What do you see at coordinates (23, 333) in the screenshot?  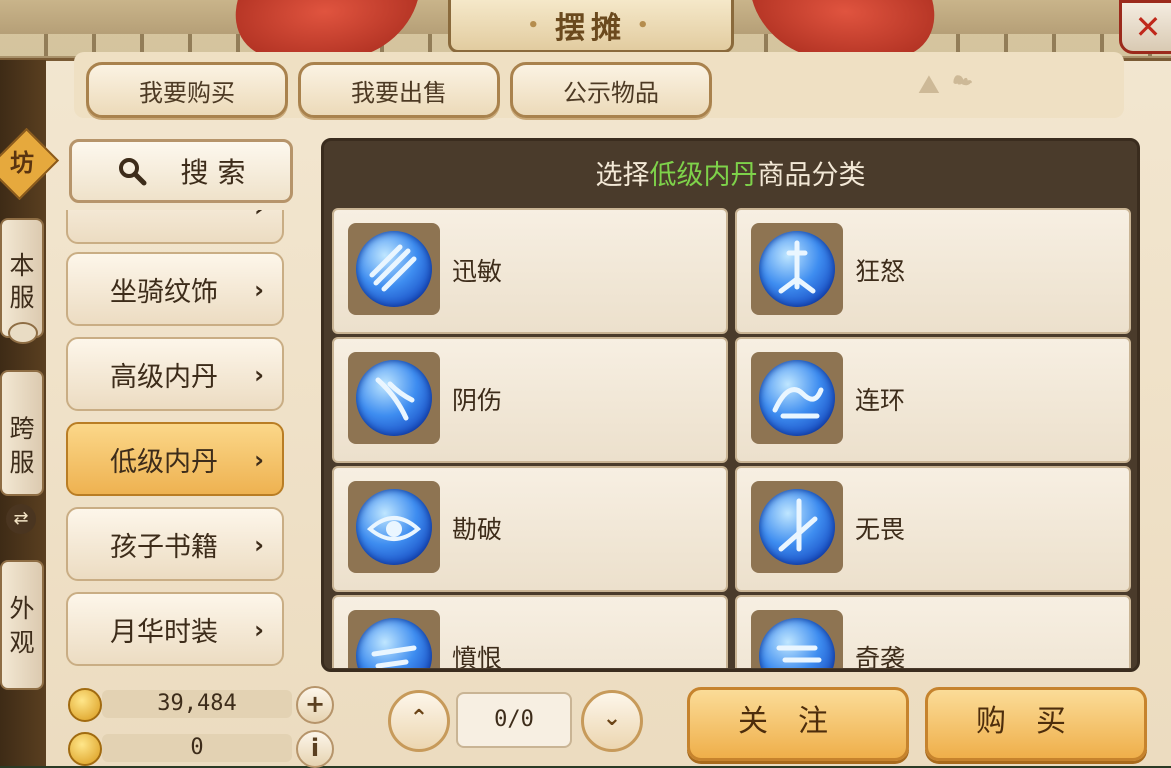 I see `side-separator` at bounding box center [23, 333].